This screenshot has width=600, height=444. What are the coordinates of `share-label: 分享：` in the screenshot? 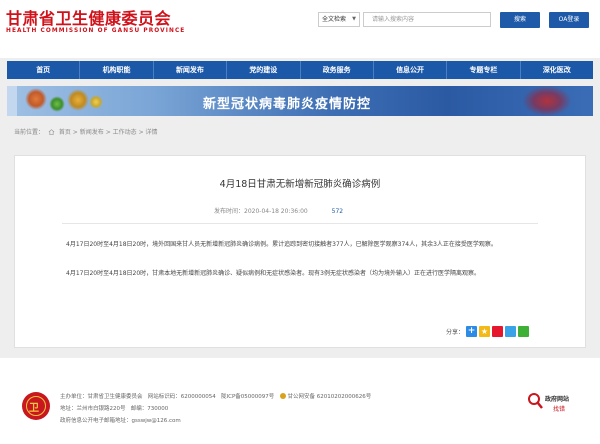 It's located at (455, 332).